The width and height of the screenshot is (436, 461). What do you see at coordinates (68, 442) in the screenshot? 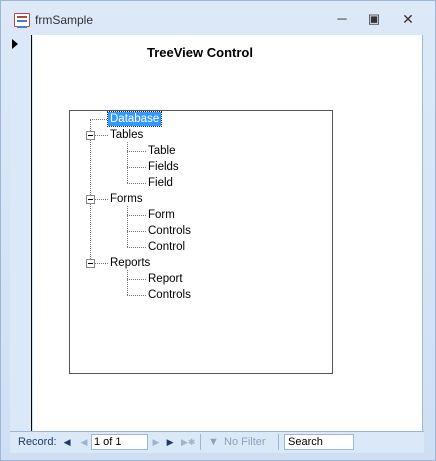
I see `first-record-icon: ◀` at bounding box center [68, 442].